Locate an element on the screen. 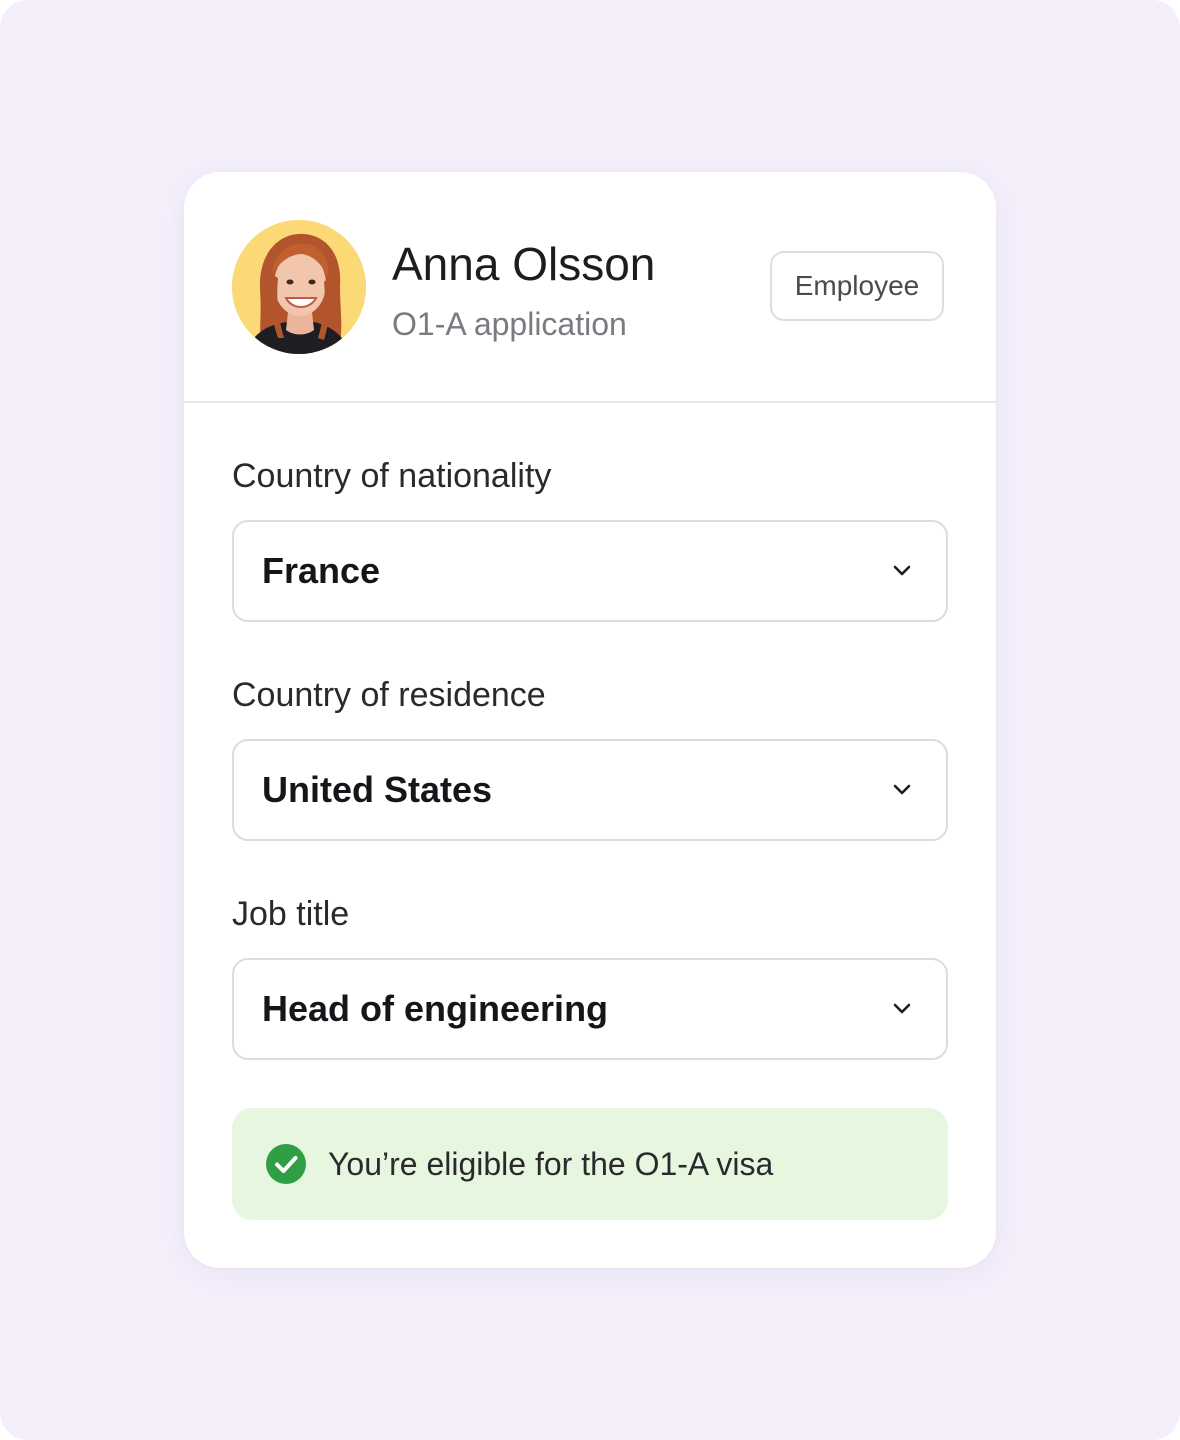 This screenshot has width=1180, height=1440. person-avatar-photo is located at coordinates (299, 287).